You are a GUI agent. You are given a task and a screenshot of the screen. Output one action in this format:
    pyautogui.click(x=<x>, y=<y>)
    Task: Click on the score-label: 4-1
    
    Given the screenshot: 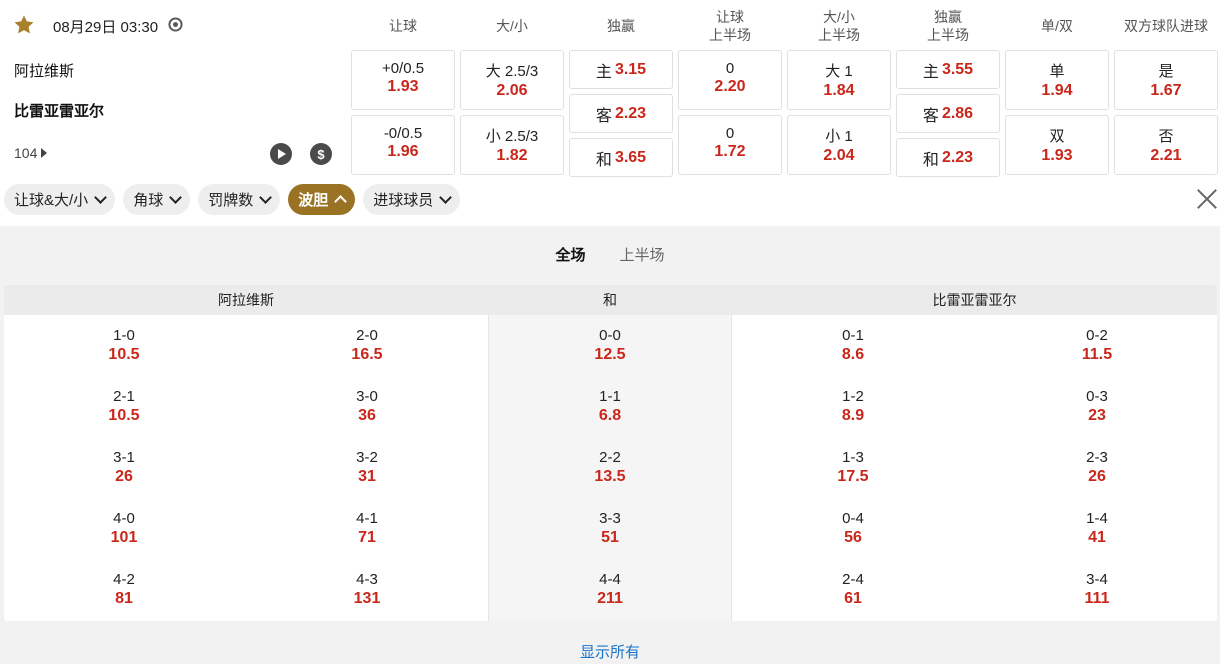 What is the action you would take?
    pyautogui.click(x=367, y=518)
    